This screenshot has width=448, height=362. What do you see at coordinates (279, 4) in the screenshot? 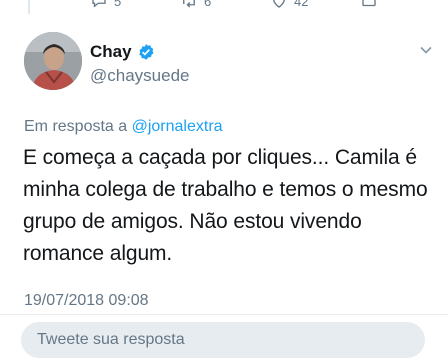
I see `like-icon` at bounding box center [279, 4].